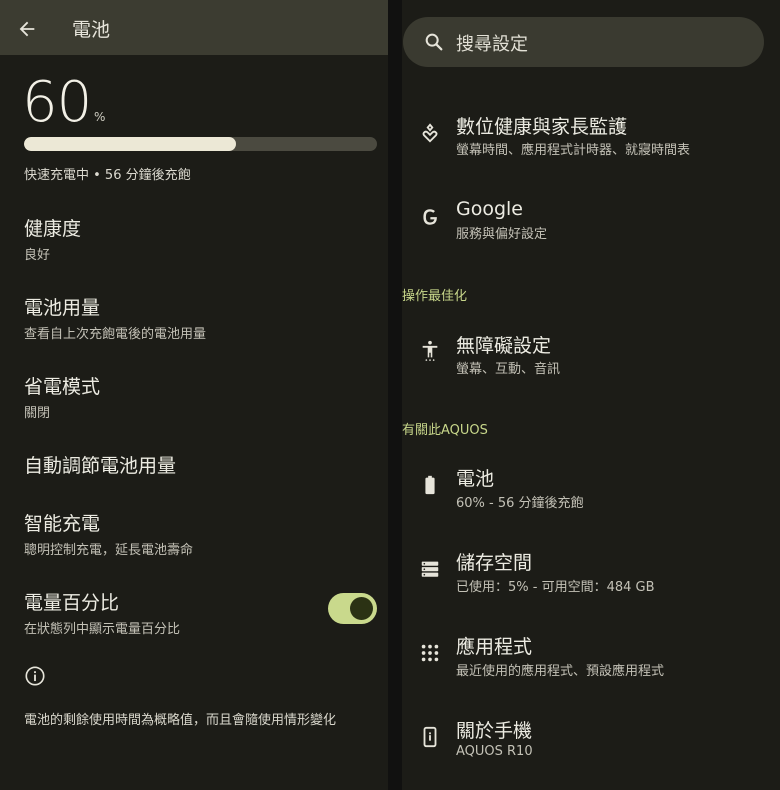 The height and width of the screenshot is (790, 780). Describe the element at coordinates (62, 524) in the screenshot. I see `item-title: 智能充電` at that location.